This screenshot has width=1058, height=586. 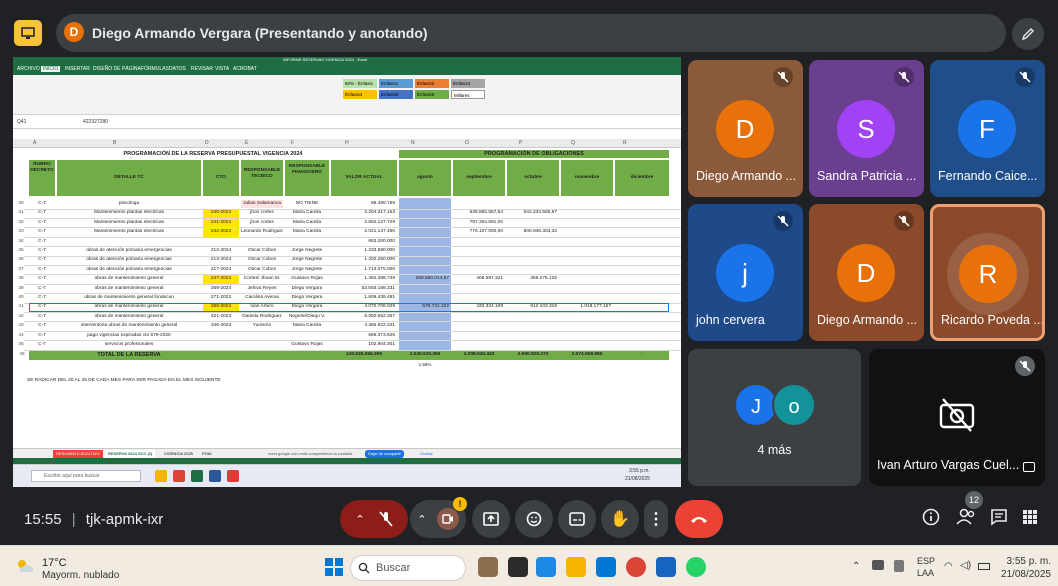 What do you see at coordinates (307, 298) in the screenshot?
I see `cell-resp-fin: Diego Vergara` at bounding box center [307, 298].